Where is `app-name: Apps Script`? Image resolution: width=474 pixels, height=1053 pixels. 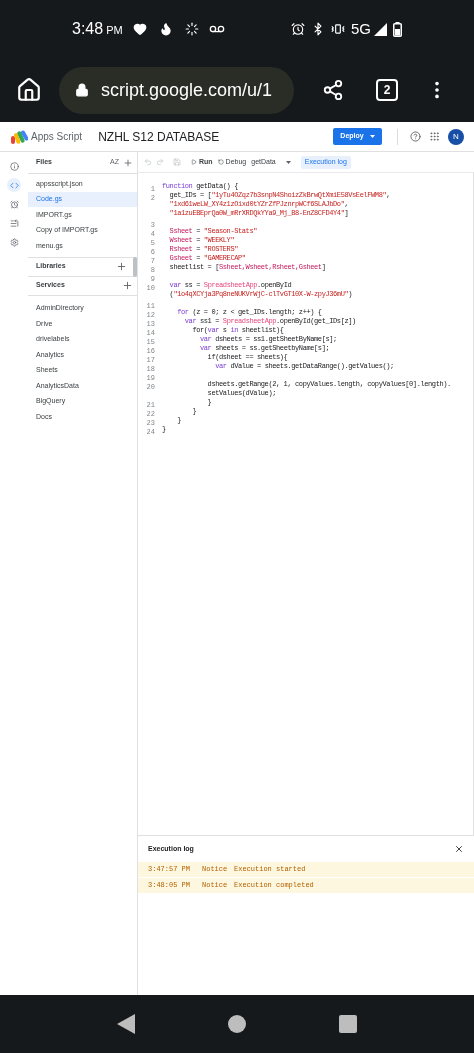 app-name: Apps Script is located at coordinates (57, 137).